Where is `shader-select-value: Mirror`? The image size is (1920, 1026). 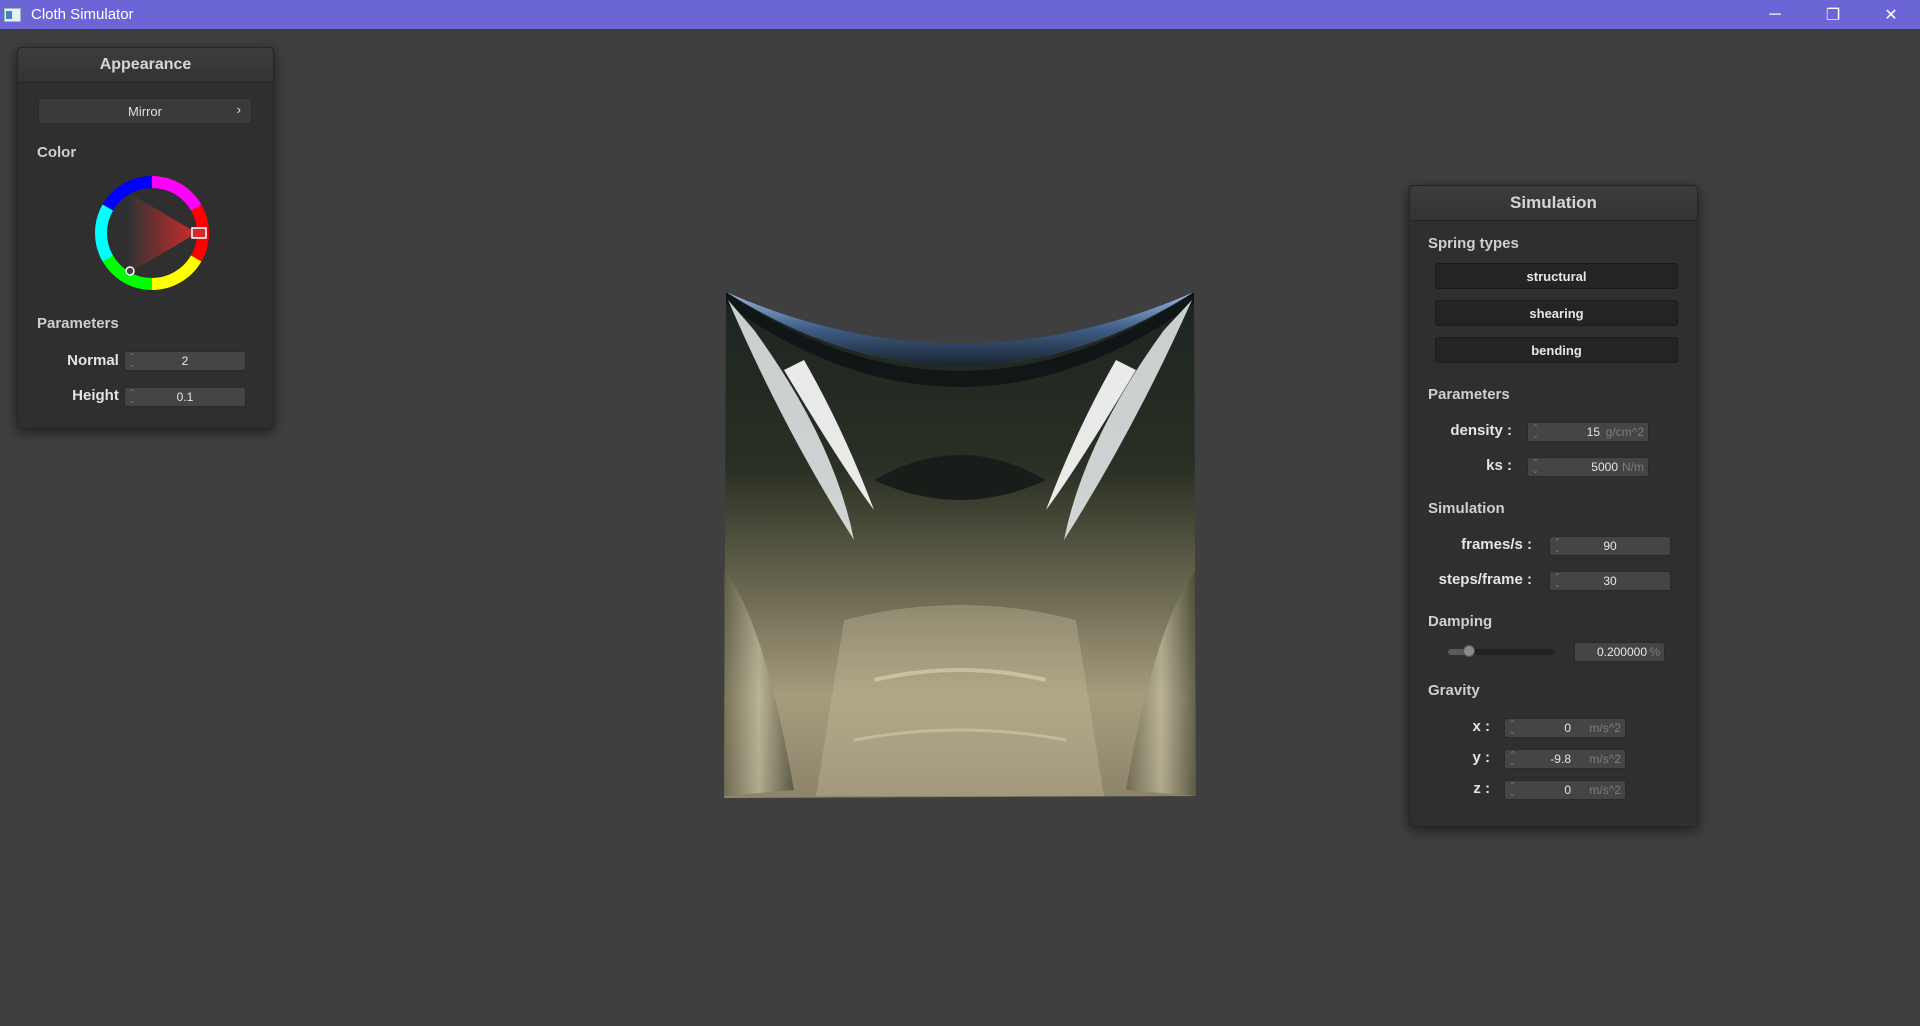 shader-select-value: Mirror is located at coordinates (145, 111).